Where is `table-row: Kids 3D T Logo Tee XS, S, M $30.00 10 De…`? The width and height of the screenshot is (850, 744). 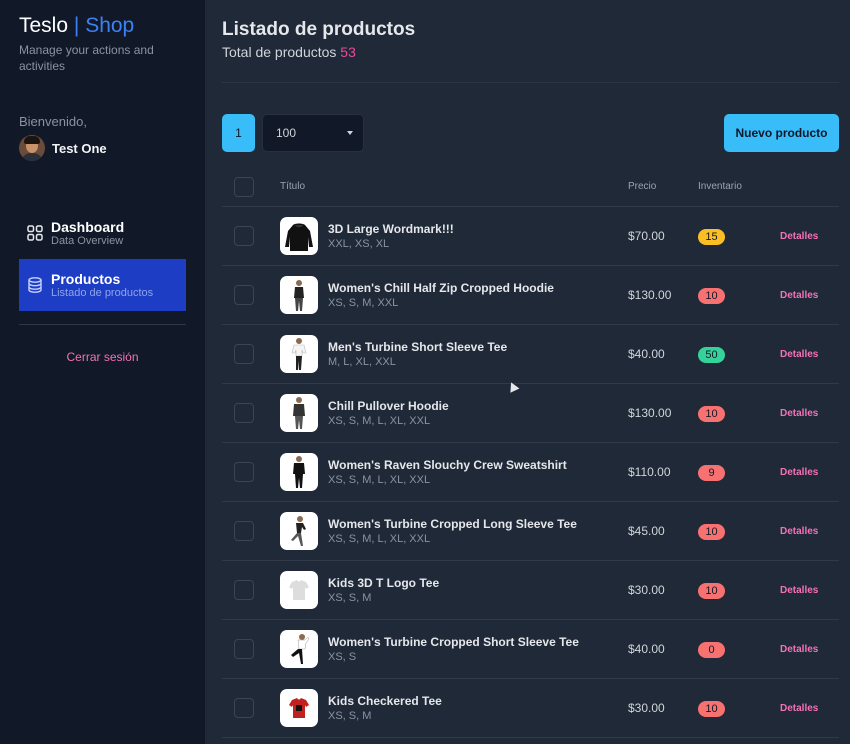
table-row: Kids 3D T Logo Tee XS, S, M $30.00 10 De… is located at coordinates (530, 590).